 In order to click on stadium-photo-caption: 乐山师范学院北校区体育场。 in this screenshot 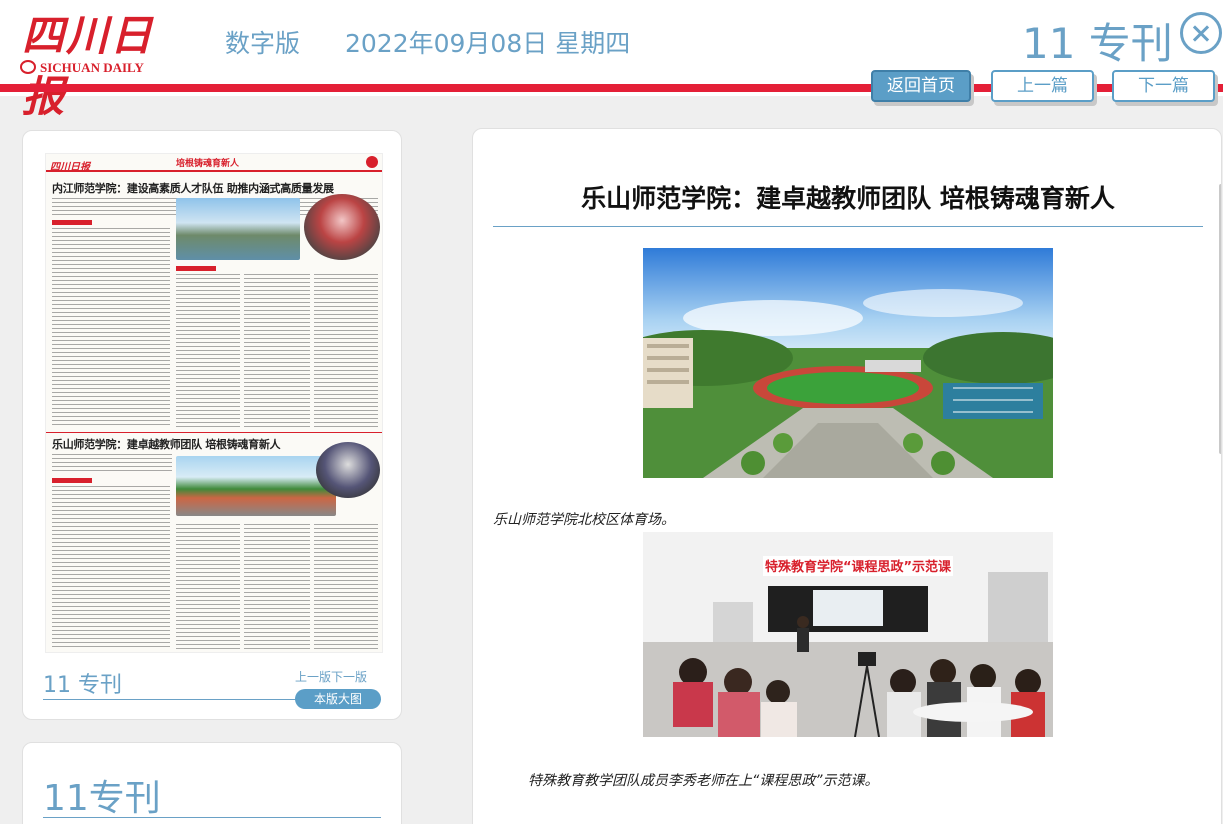, I will do `click(584, 520)`.